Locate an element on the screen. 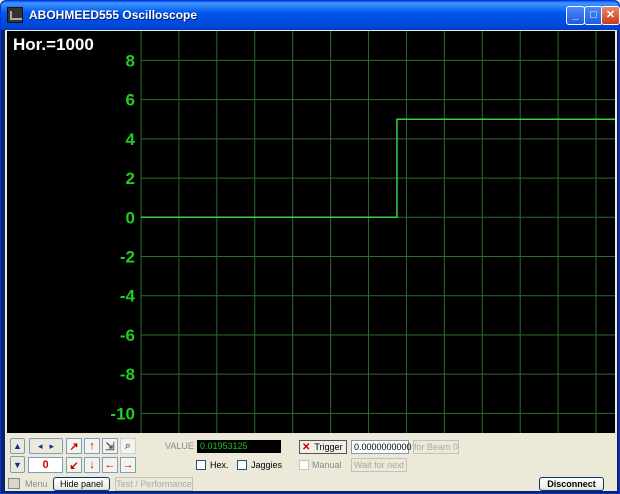 This screenshot has height=494, width=620. test-performance-button: Test / Performance is located at coordinates (154, 484).